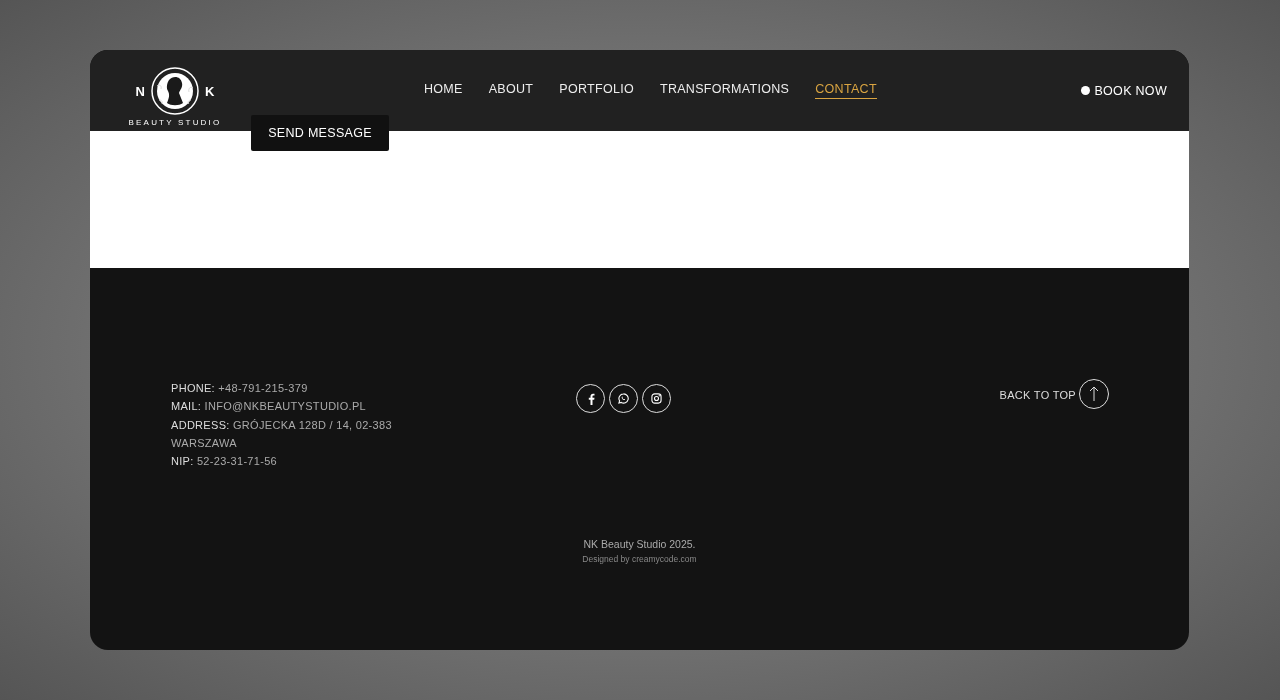 The image size is (1280, 700). Describe the element at coordinates (285, 406) in the screenshot. I see `contact-value: INFO@NKBEAUTYSTUDIO.PL` at that location.